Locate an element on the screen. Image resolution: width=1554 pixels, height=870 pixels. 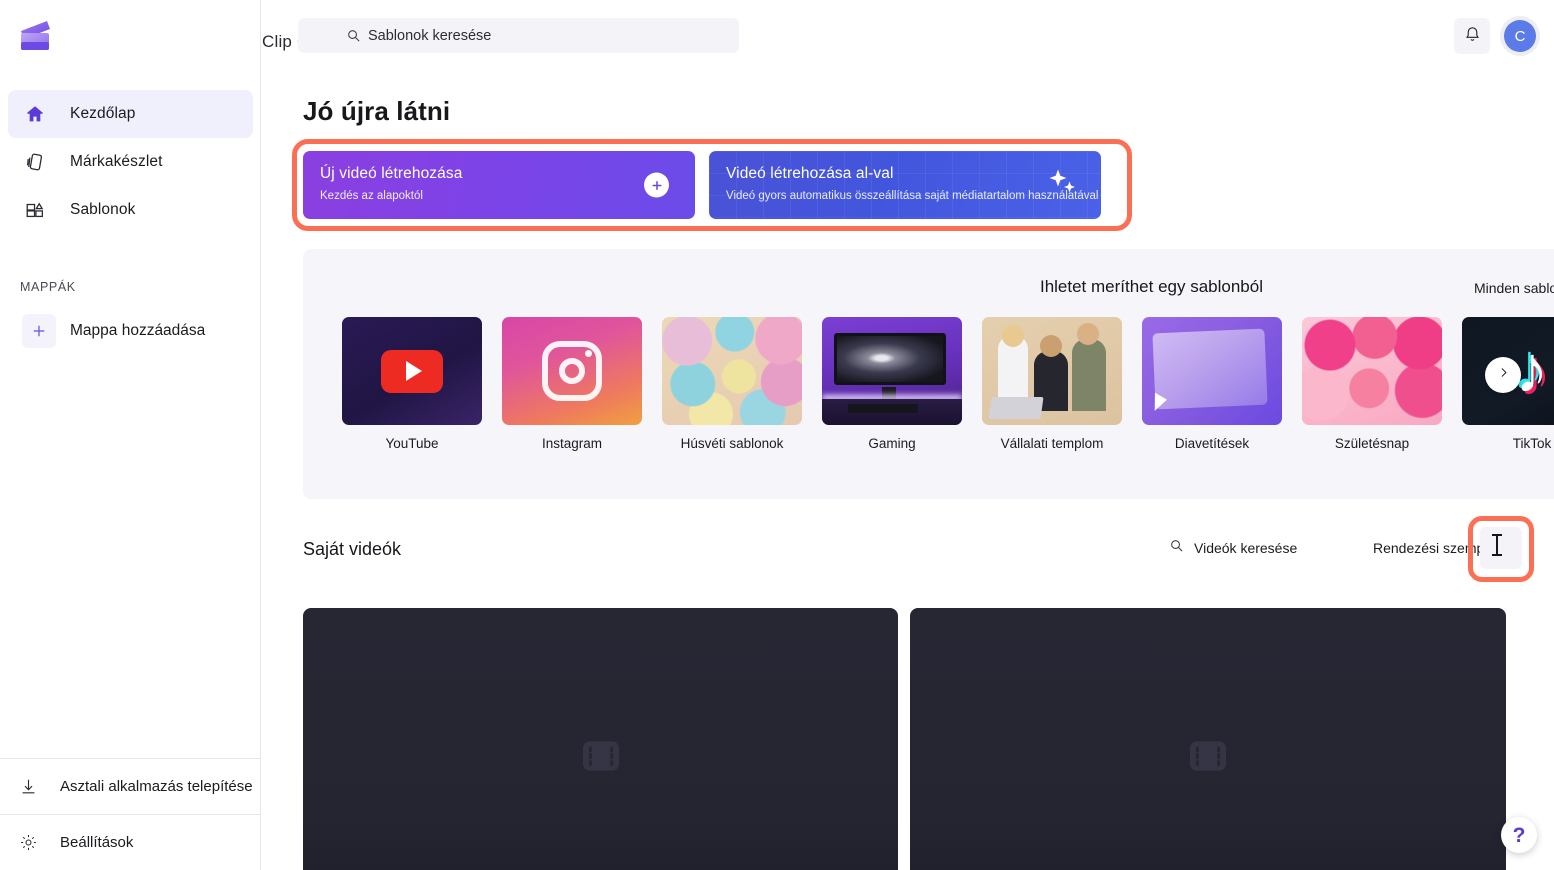
sort-toggle-button is located at coordinates (1501, 548).